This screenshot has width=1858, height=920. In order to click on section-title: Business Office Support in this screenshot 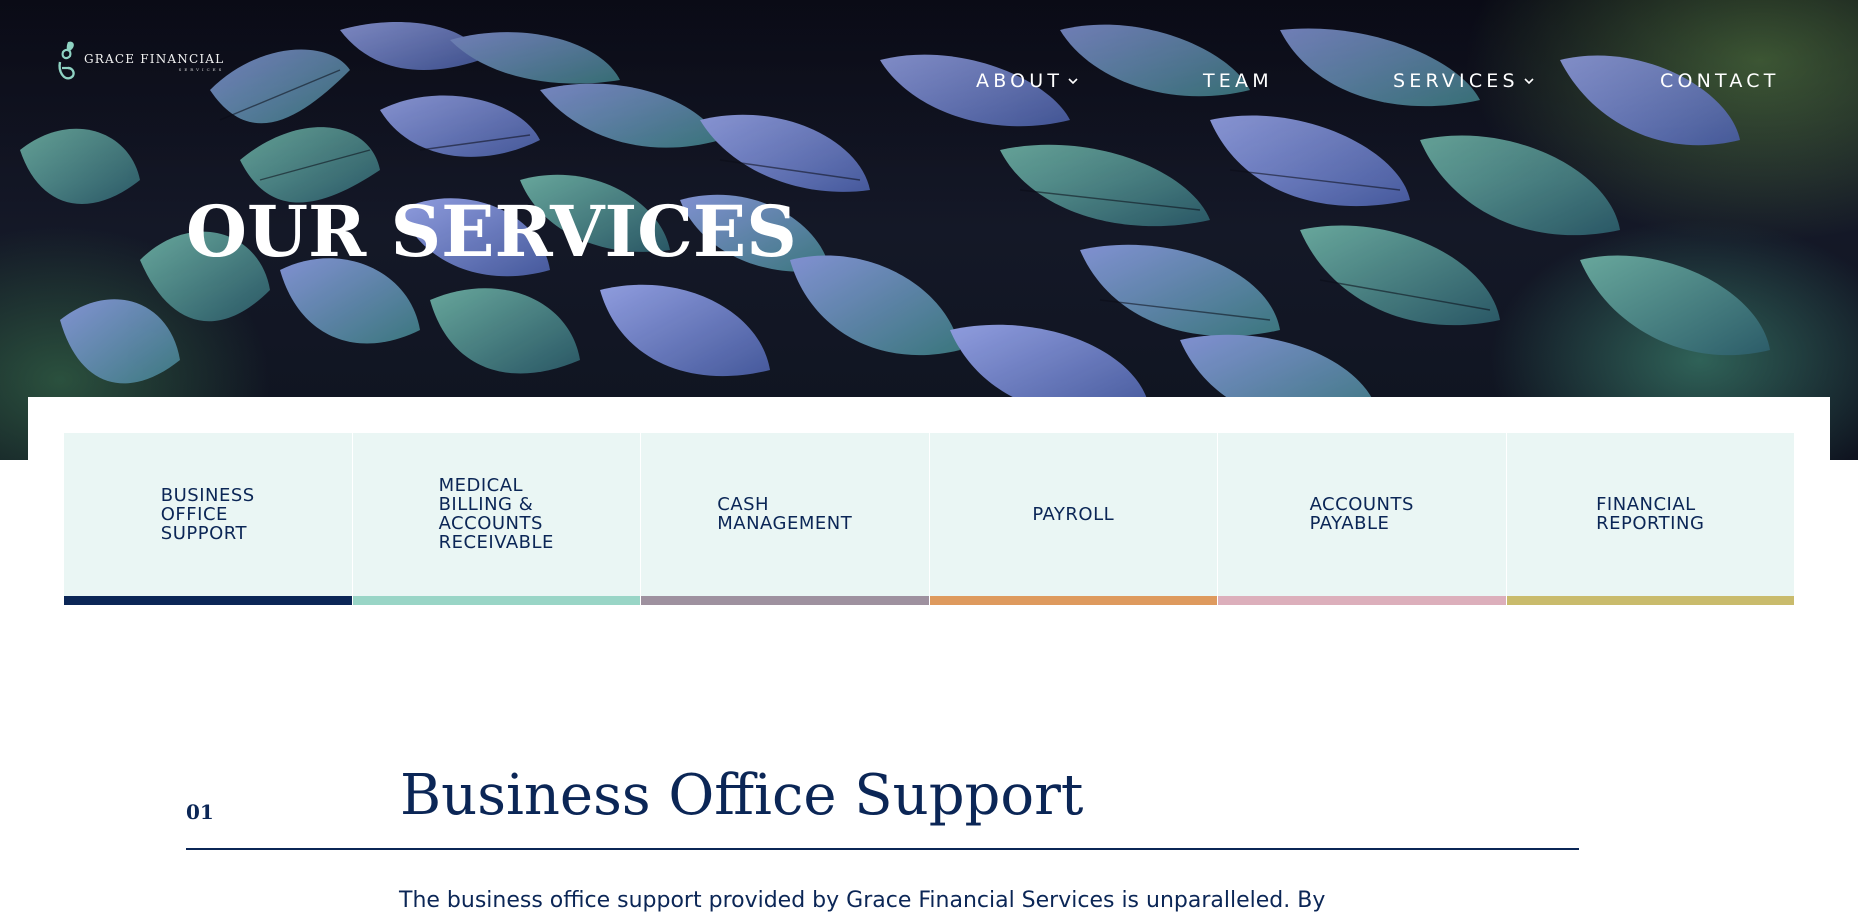, I will do `click(742, 795)`.